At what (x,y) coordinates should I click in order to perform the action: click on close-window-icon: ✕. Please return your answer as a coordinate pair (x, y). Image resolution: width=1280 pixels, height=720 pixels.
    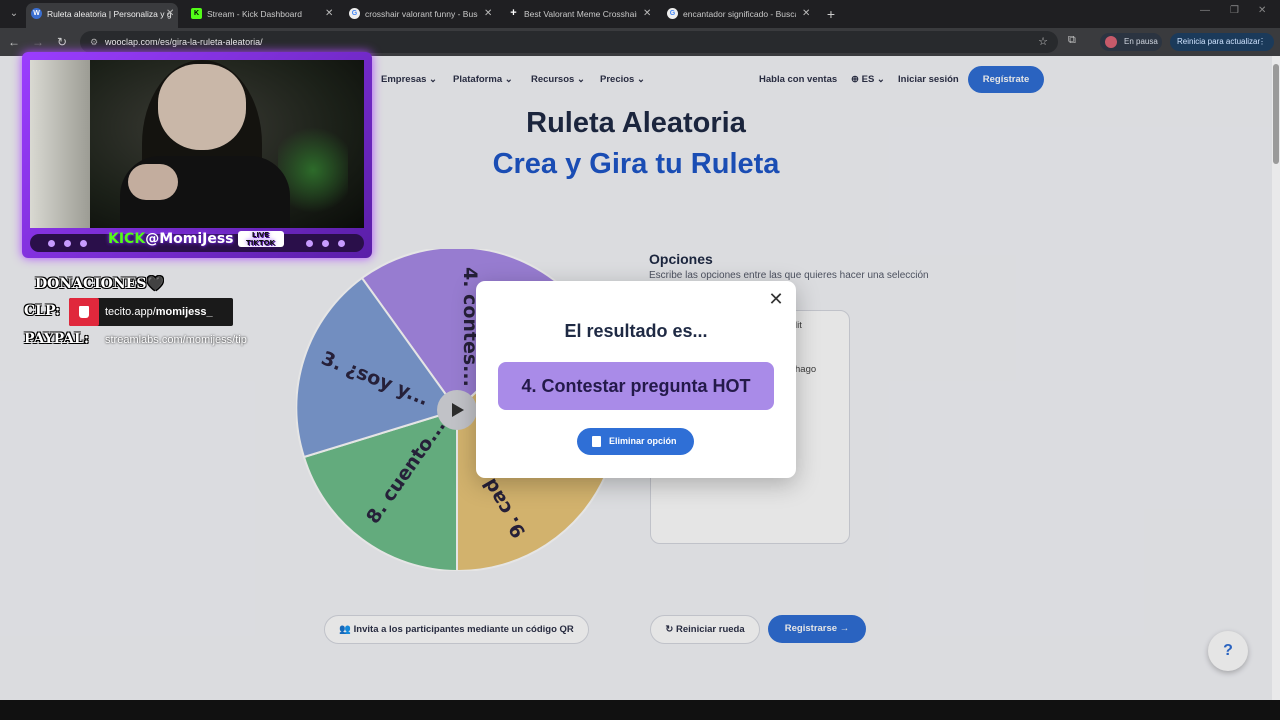
    Looking at the image, I should click on (1262, 10).